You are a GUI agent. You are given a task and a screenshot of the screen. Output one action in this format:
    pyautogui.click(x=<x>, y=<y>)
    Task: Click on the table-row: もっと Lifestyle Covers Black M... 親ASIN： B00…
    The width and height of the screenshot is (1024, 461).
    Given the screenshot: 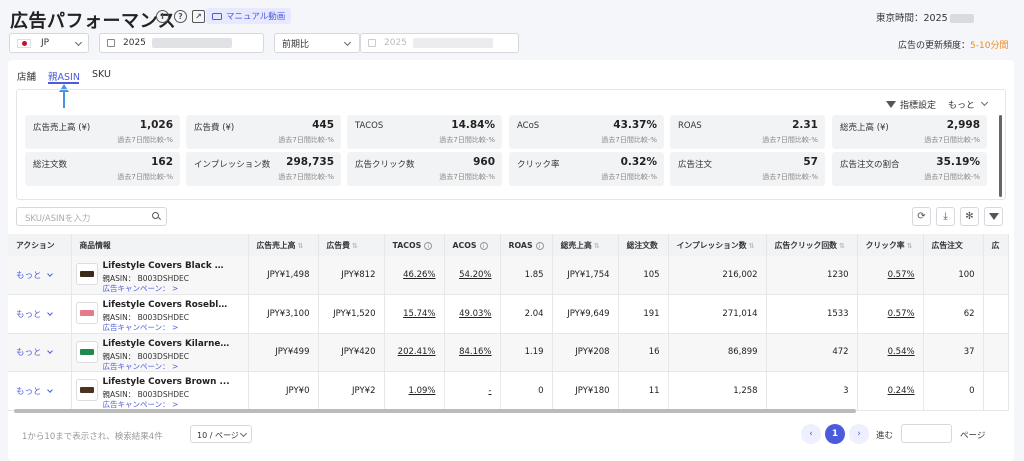 What is the action you would take?
    pyautogui.click(x=508, y=275)
    